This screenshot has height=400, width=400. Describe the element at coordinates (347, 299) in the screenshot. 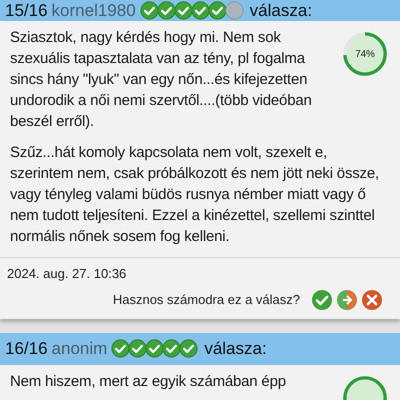

I see `neutral-vote-icon` at that location.